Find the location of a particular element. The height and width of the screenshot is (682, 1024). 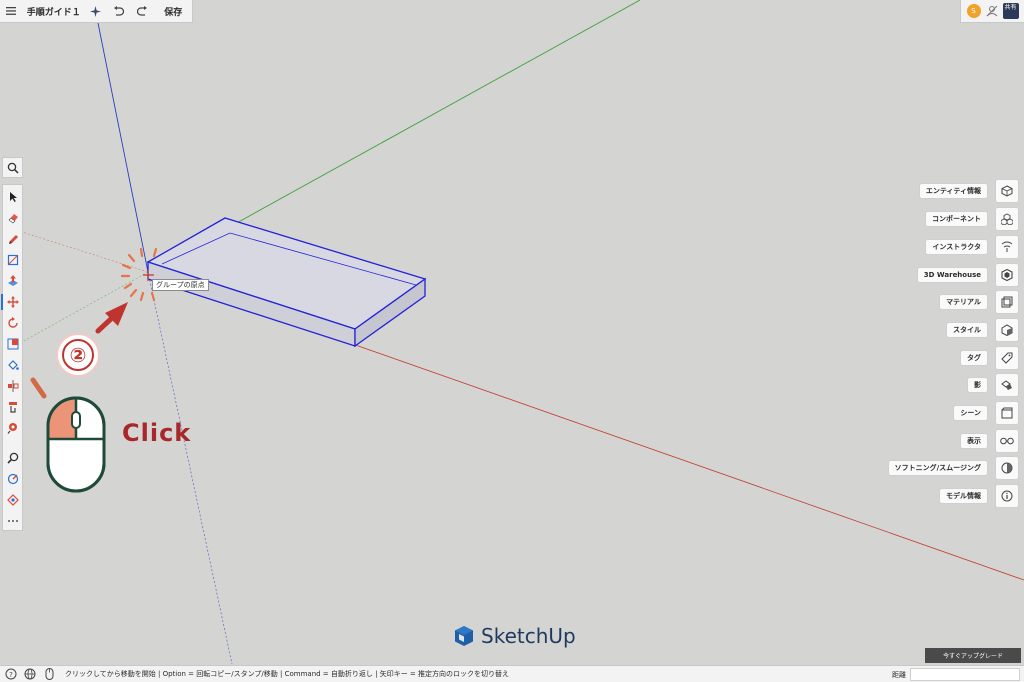

zoom-tool-icon is located at coordinates (12, 458).